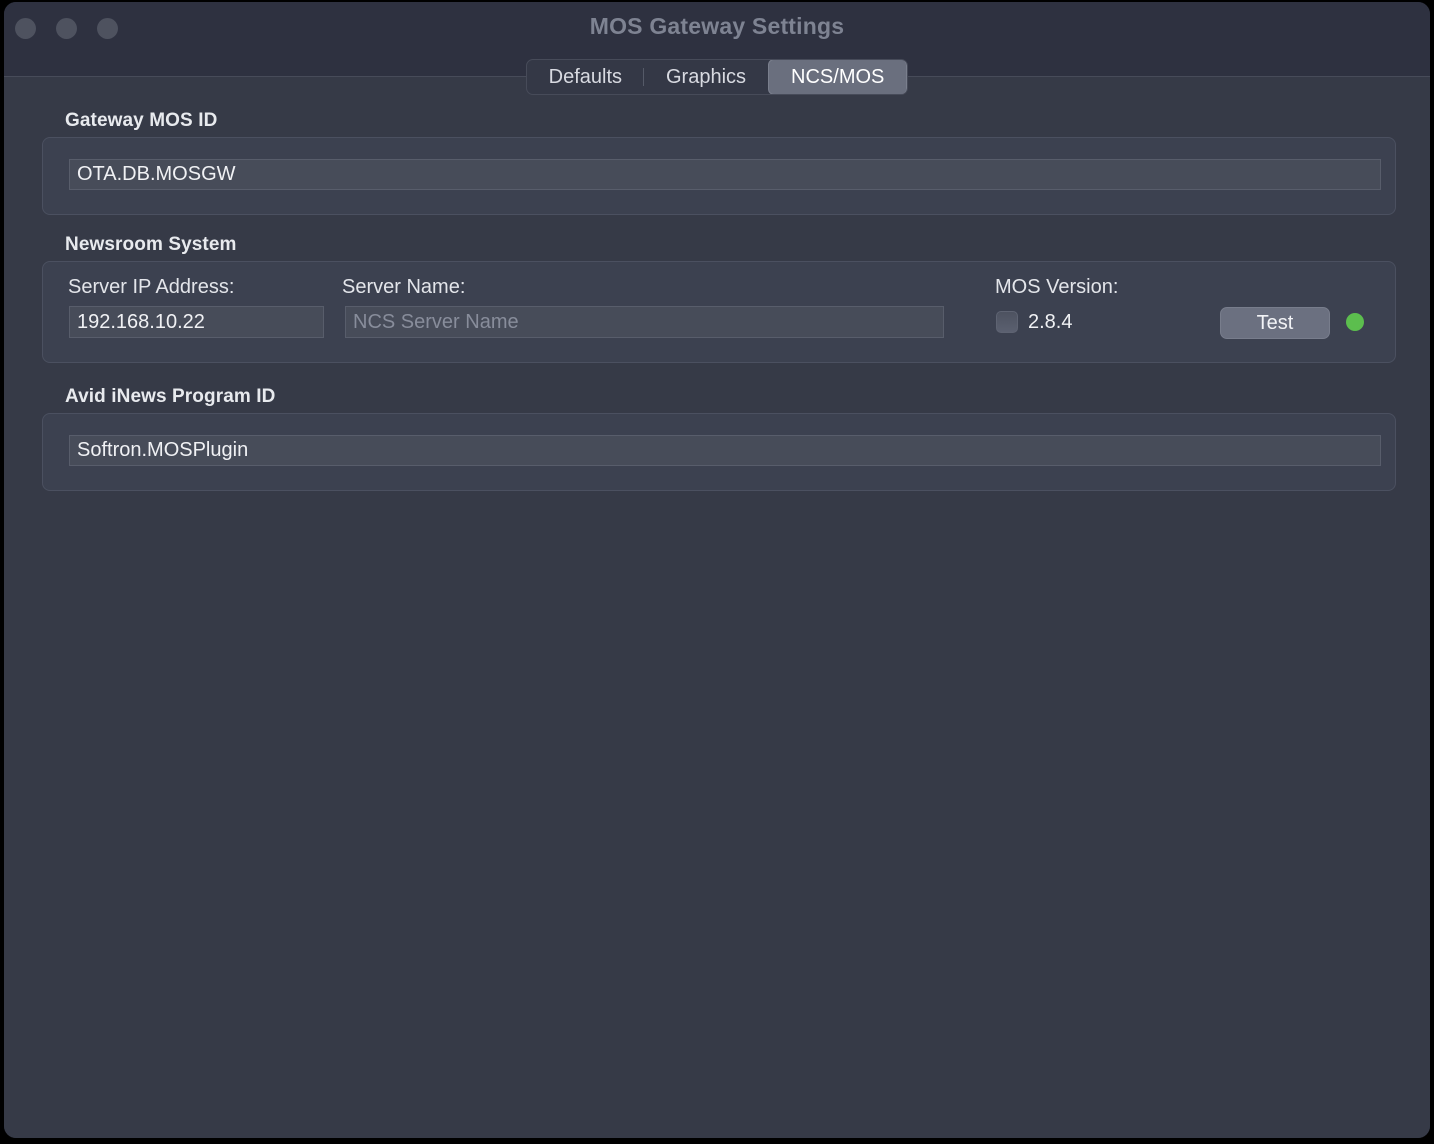  What do you see at coordinates (1007, 322) in the screenshot?
I see `mos-version-checkbox` at bounding box center [1007, 322].